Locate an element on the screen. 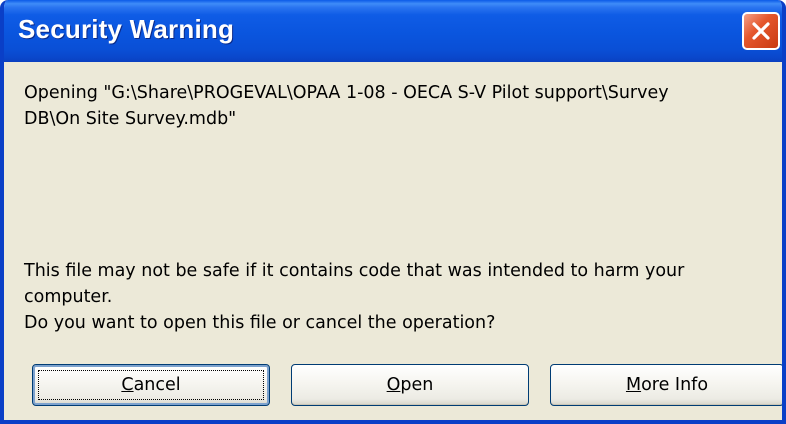 Image resolution: width=786 pixels, height=424 pixels. cancel-button-label: Cancel is located at coordinates (151, 385).